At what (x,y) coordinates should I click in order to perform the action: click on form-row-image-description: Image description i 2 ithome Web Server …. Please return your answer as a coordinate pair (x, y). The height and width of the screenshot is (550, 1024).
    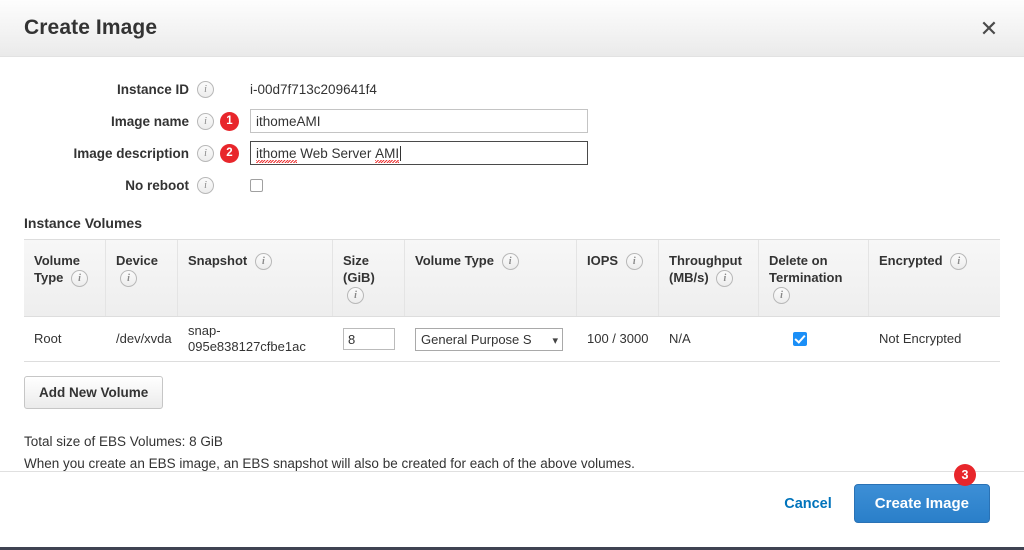
    Looking at the image, I should click on (512, 153).